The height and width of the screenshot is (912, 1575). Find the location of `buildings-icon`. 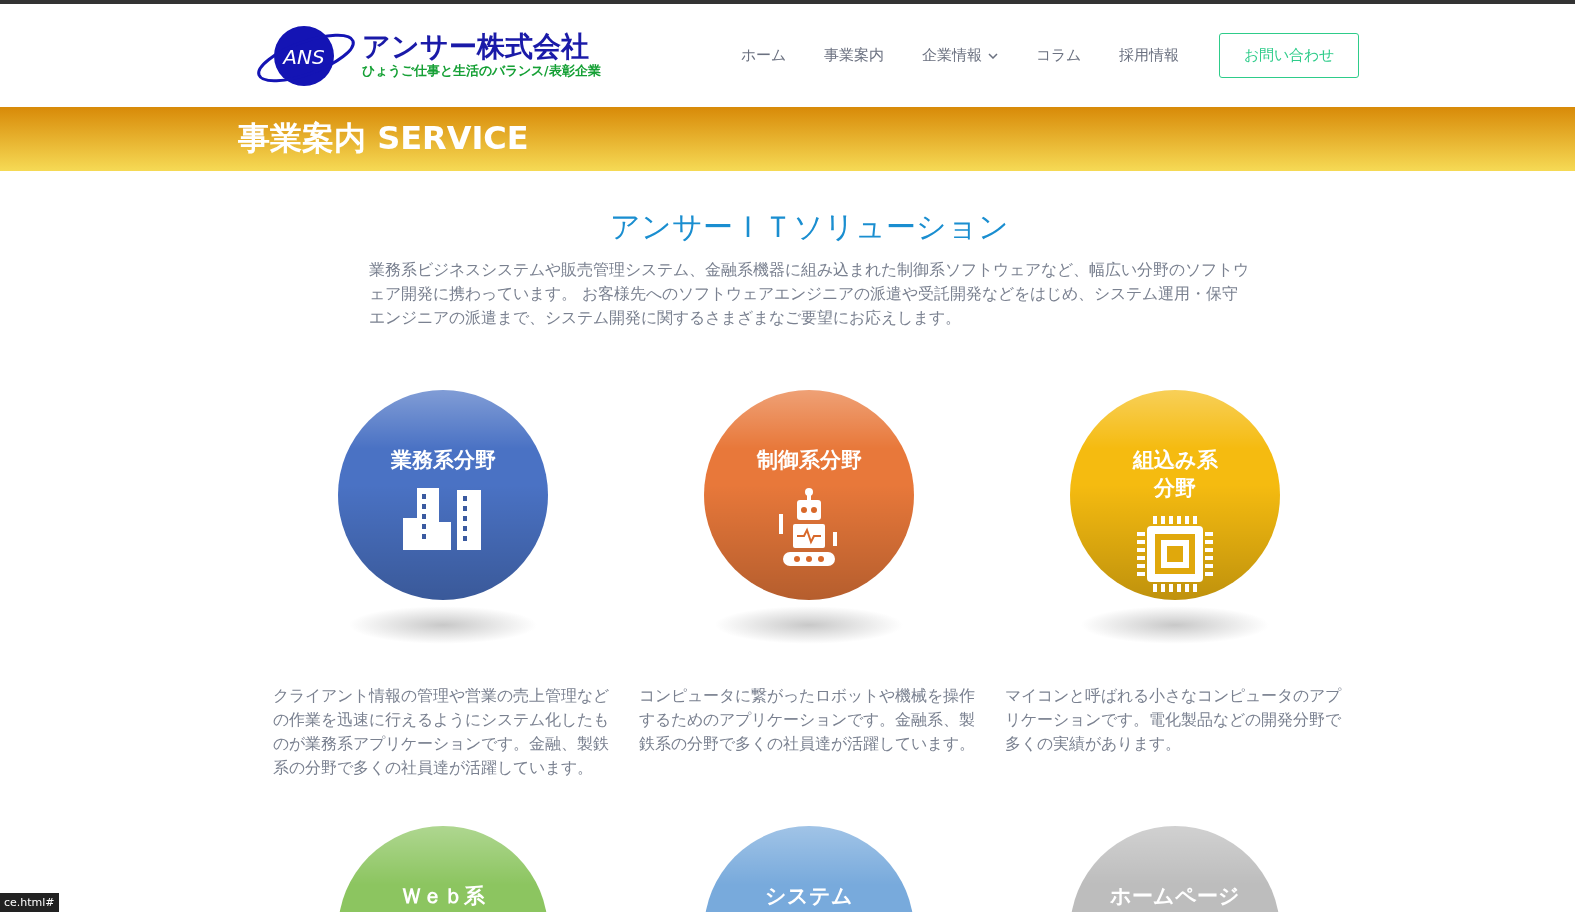

buildings-icon is located at coordinates (443, 519).